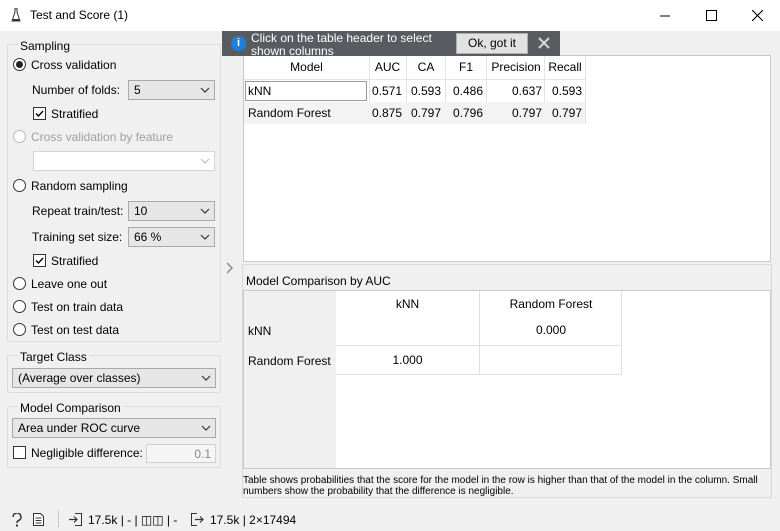  I want to click on target-class-group: Target Class (Average over classes), so click(114, 371).